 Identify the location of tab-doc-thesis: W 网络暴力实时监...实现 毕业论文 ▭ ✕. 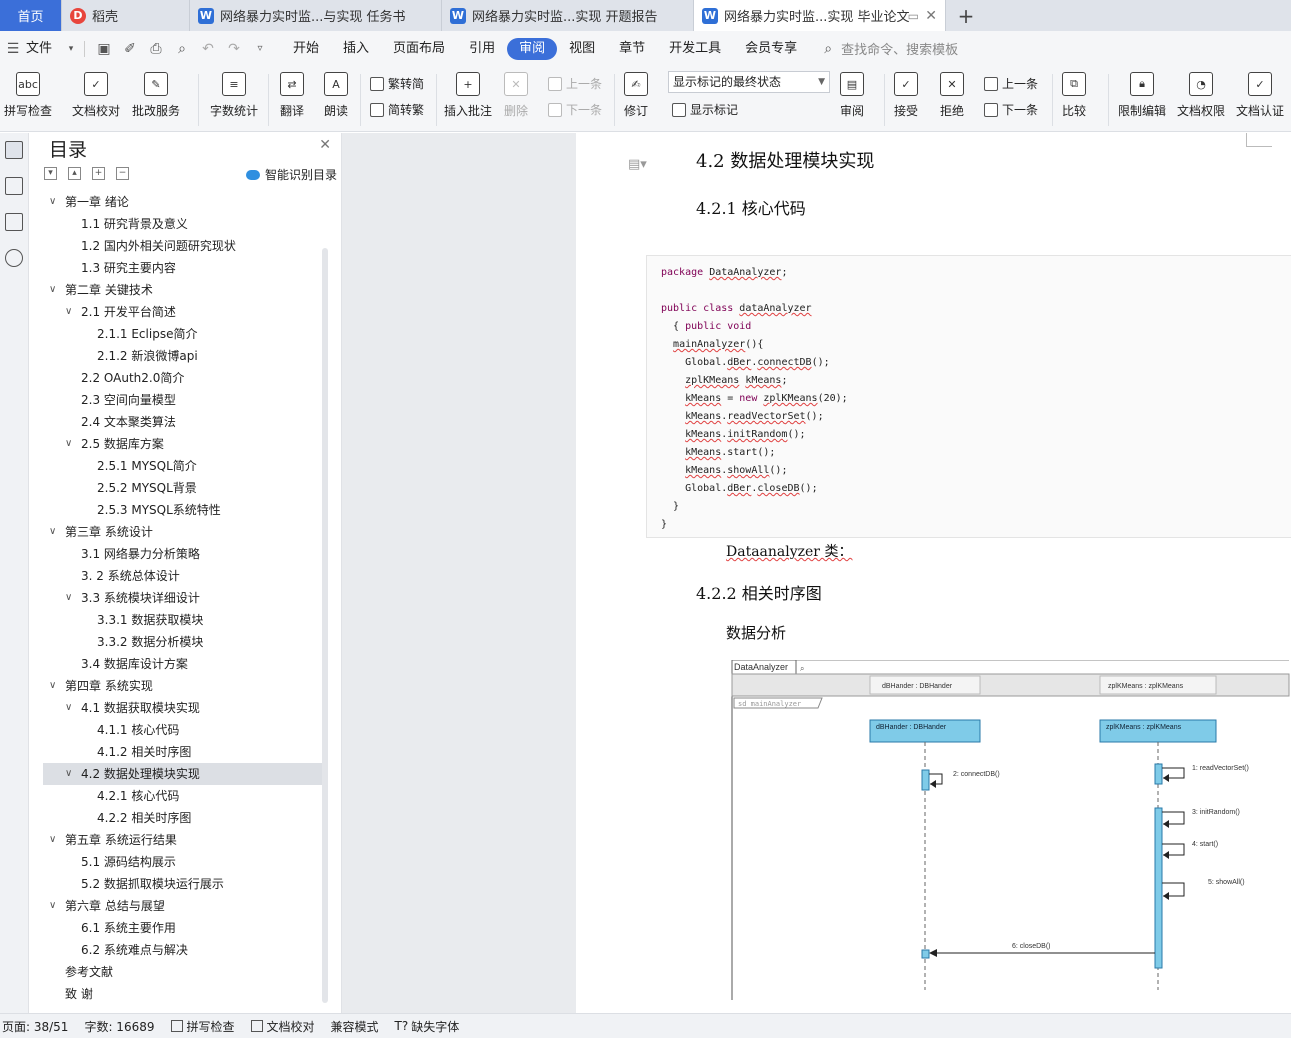
(820, 15).